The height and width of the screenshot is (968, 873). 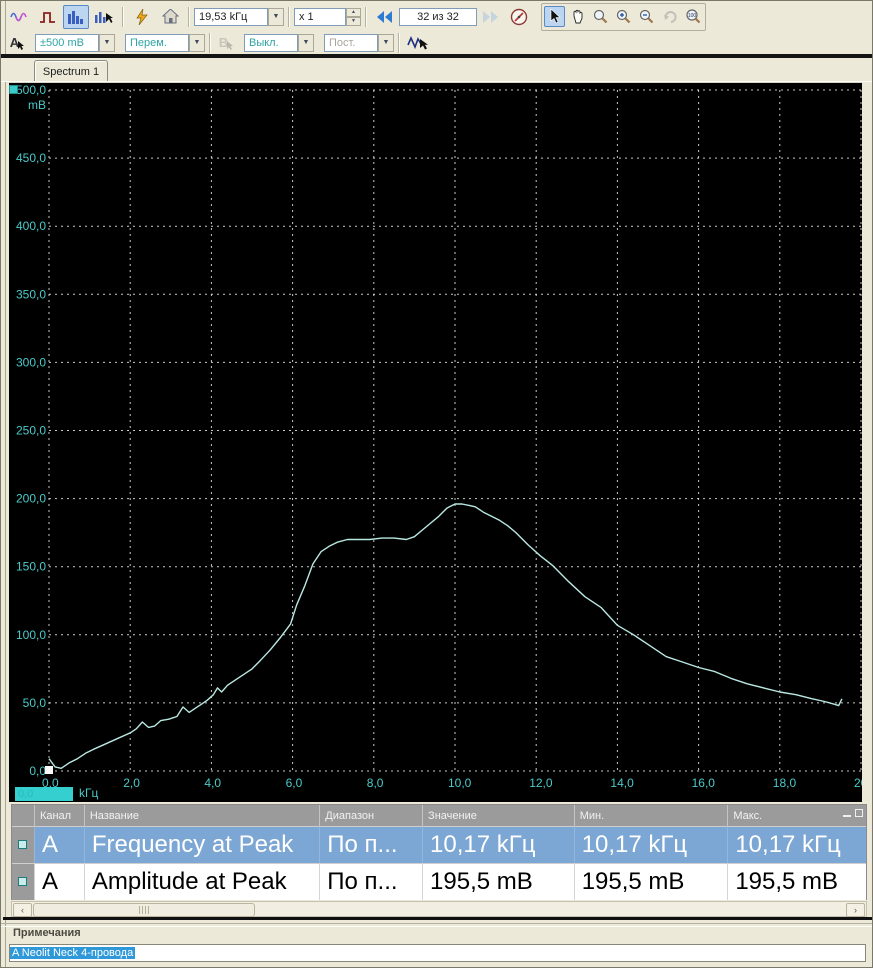 I want to click on header-value: Значение, so click(x=498, y=815).